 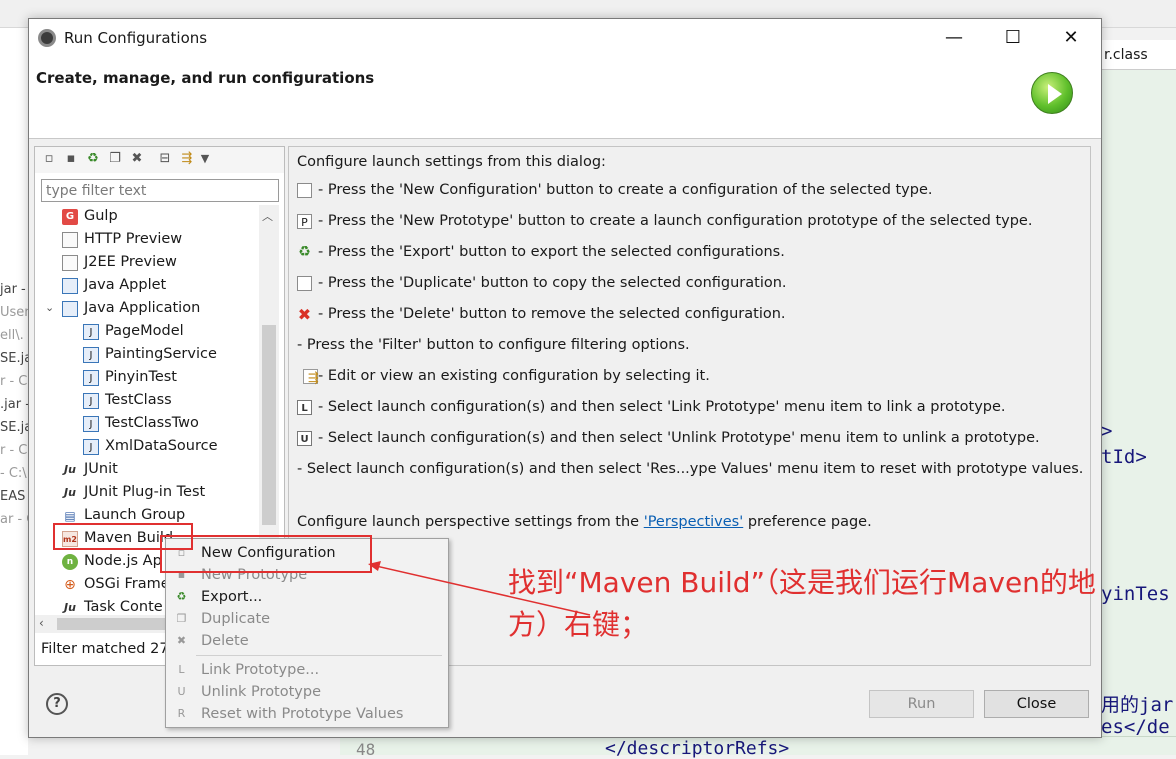 I want to click on tree-item-paintingservice: J PaintingService, so click(x=150, y=354).